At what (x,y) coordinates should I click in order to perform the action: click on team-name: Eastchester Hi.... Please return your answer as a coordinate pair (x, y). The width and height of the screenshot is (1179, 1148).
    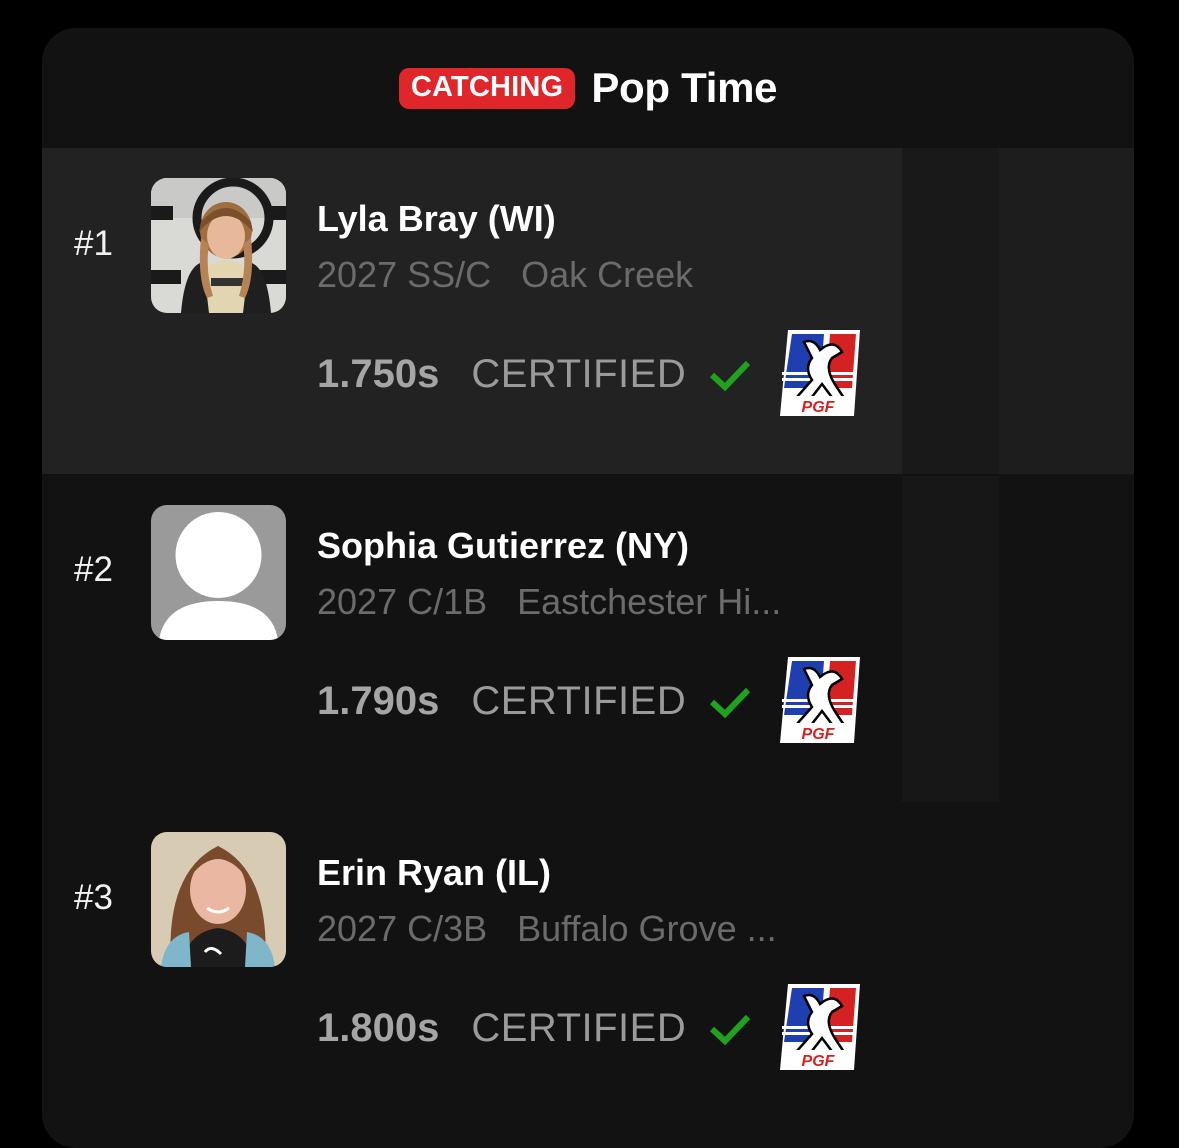
    Looking at the image, I should click on (649, 601).